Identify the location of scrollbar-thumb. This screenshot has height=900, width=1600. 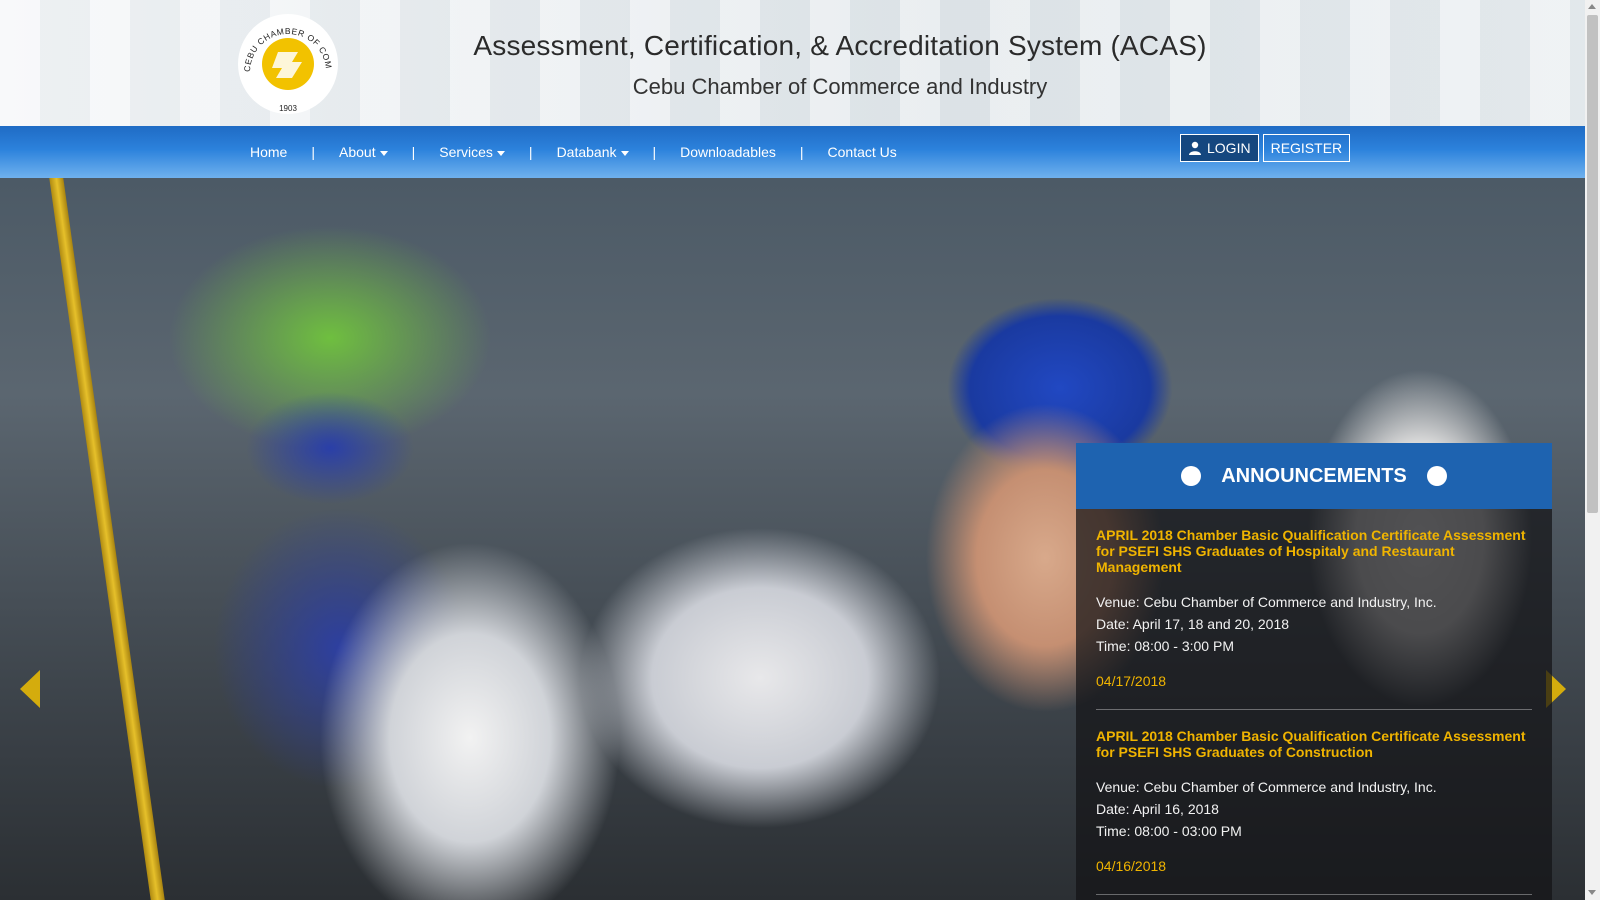
(1592, 264).